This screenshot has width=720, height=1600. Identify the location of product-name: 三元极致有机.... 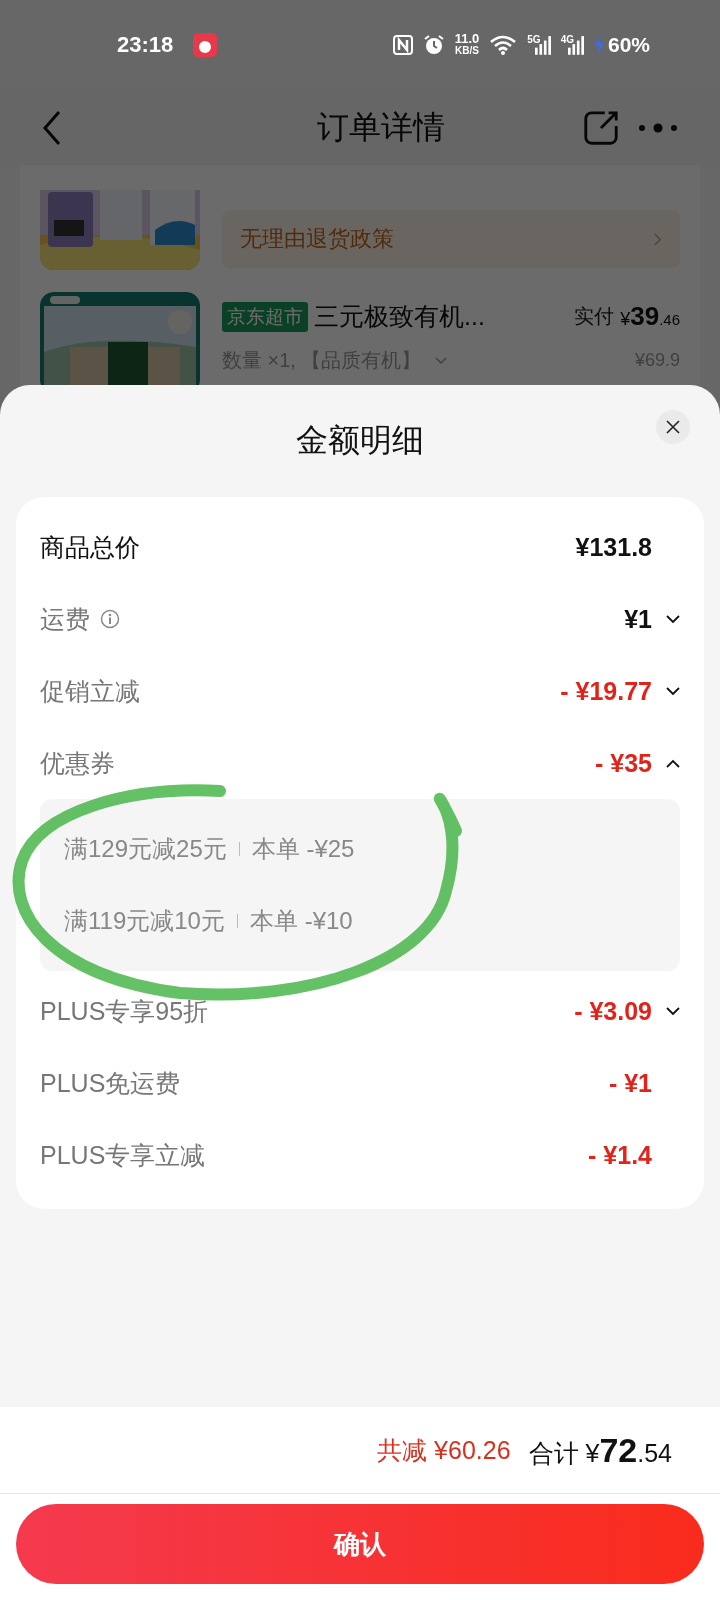
(441, 316).